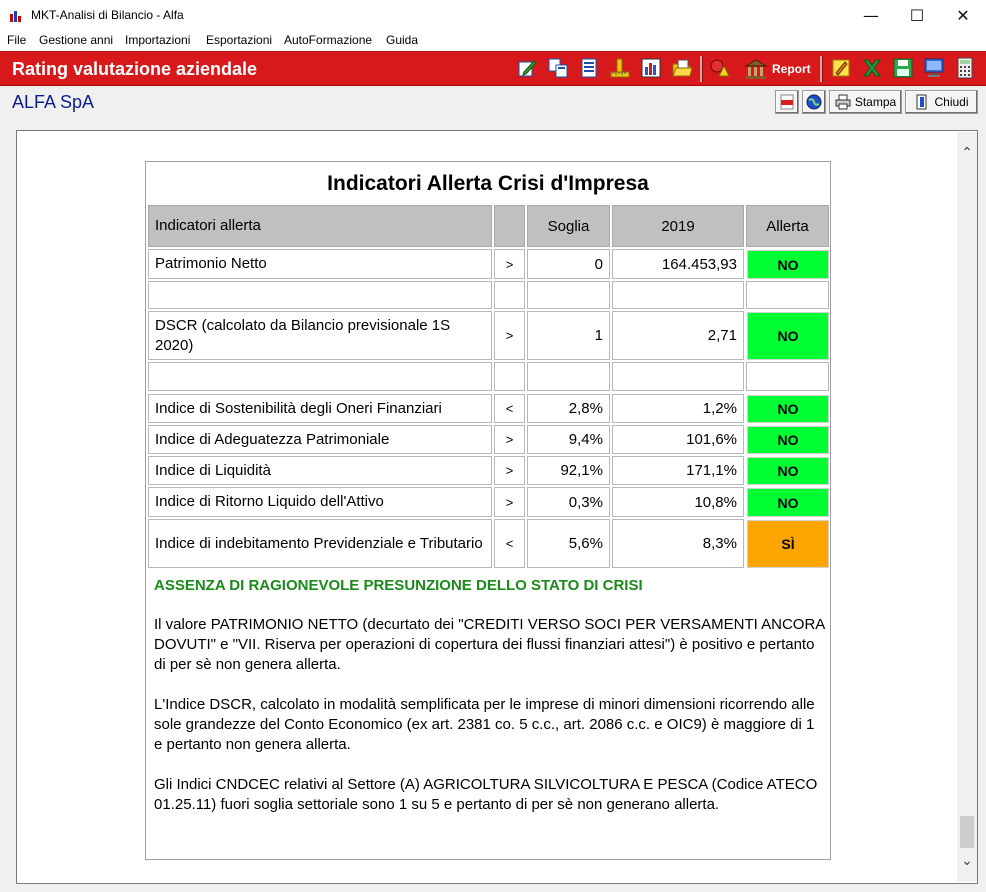  Describe the element at coordinates (678, 543) in the screenshot. I see `year-value: 8,3%` at that location.